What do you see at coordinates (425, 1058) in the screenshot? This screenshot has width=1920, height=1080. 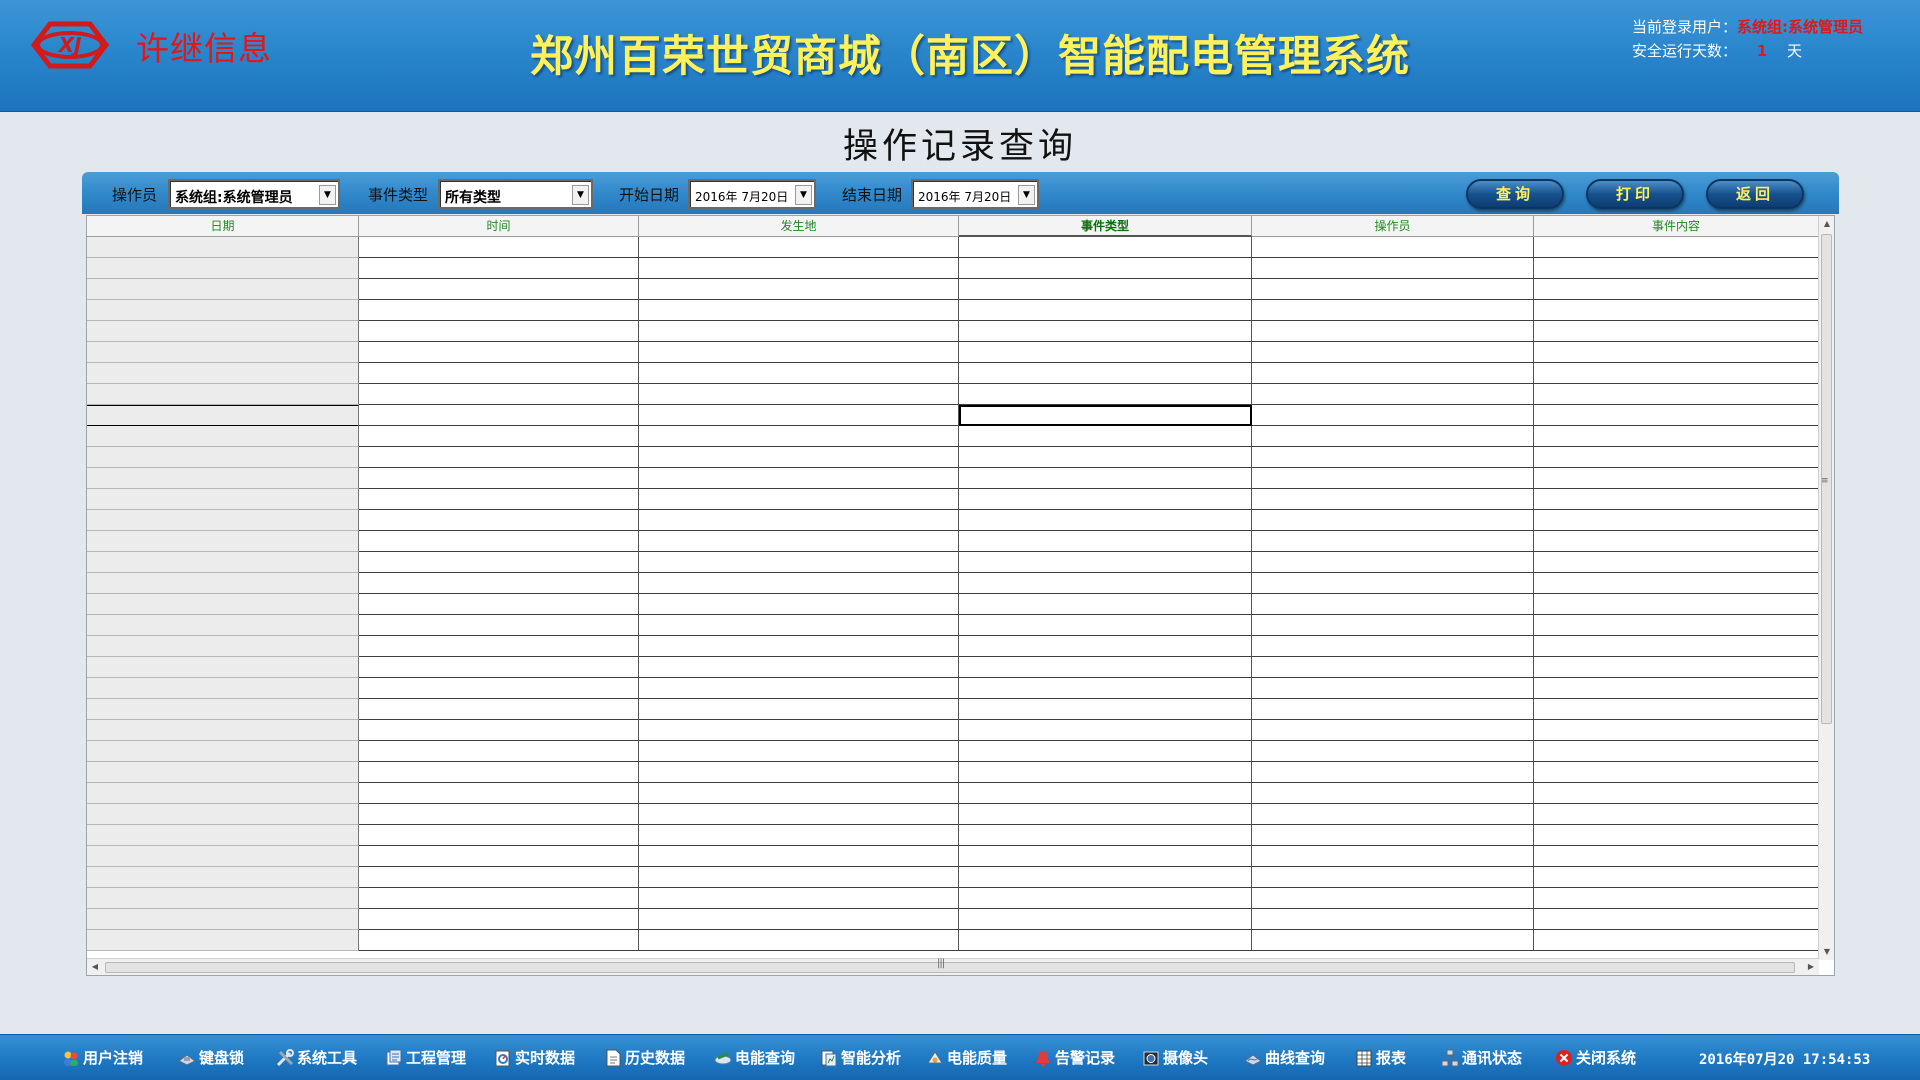 I see `taskbar-item-project: 工程管理` at bounding box center [425, 1058].